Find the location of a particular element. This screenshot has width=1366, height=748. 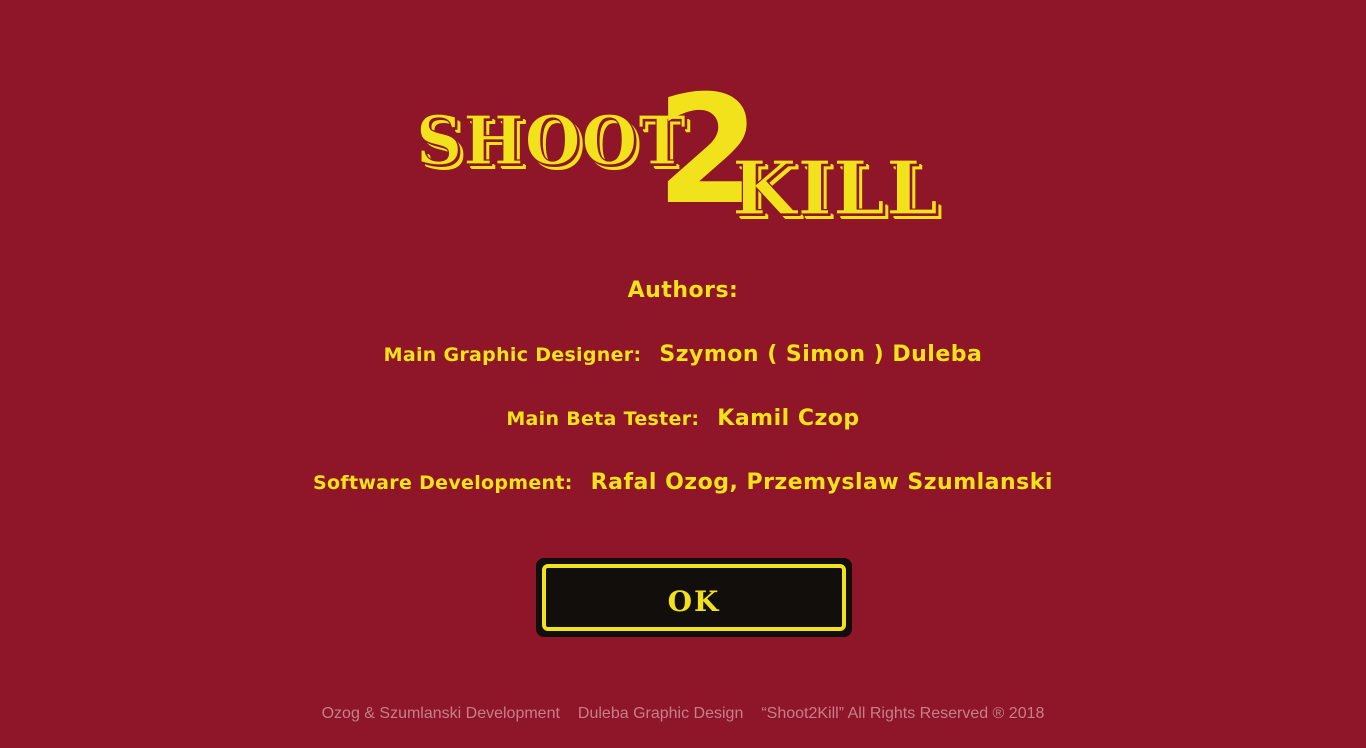

credit-name: Rafal Ozog, Przemyslaw Szumlanski is located at coordinates (821, 482).